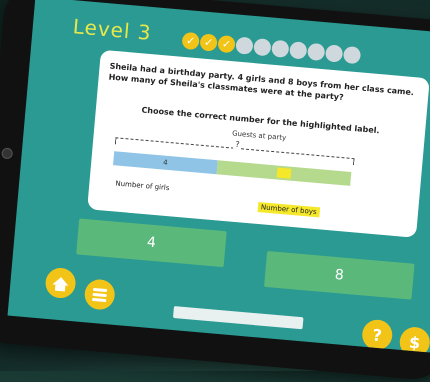 This screenshot has height=382, width=430. Describe the element at coordinates (112, 29) in the screenshot. I see `level-title: Level 3` at that location.